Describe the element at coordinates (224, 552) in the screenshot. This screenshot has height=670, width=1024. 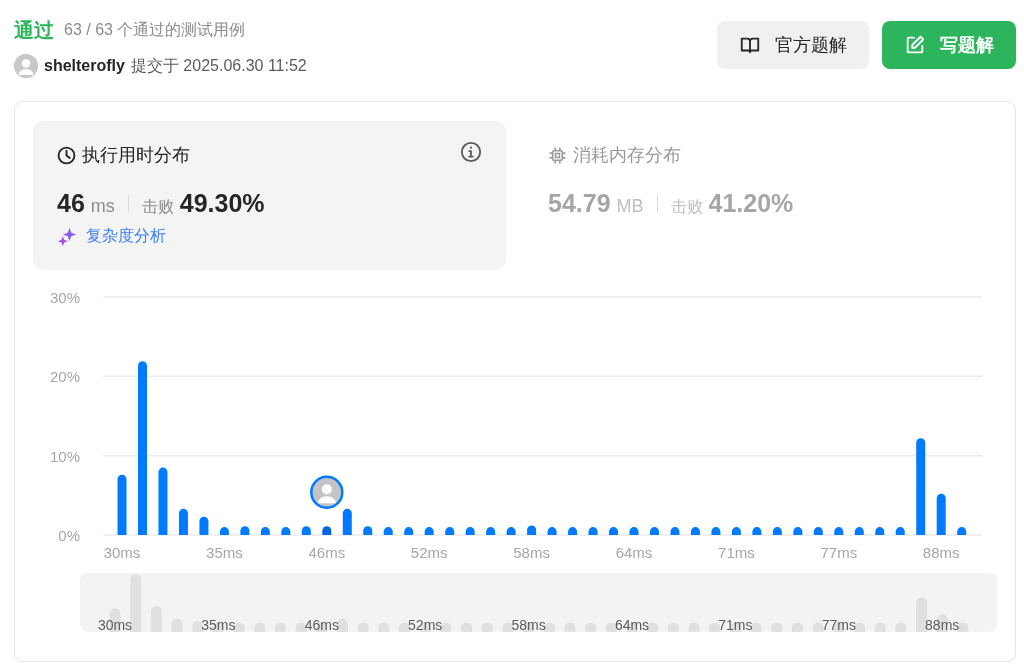
I see `x-axis-label: 35ms` at that location.